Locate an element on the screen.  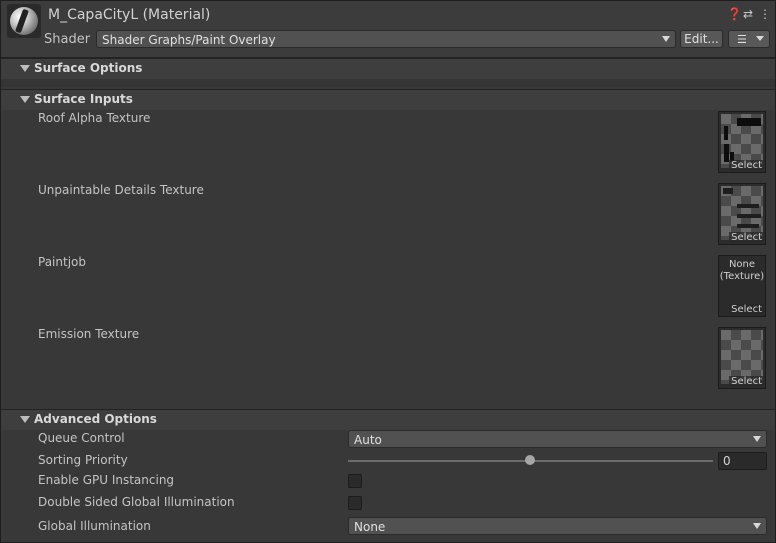
gpu-instancing-label: Enable GPU Instancing is located at coordinates (106, 480).